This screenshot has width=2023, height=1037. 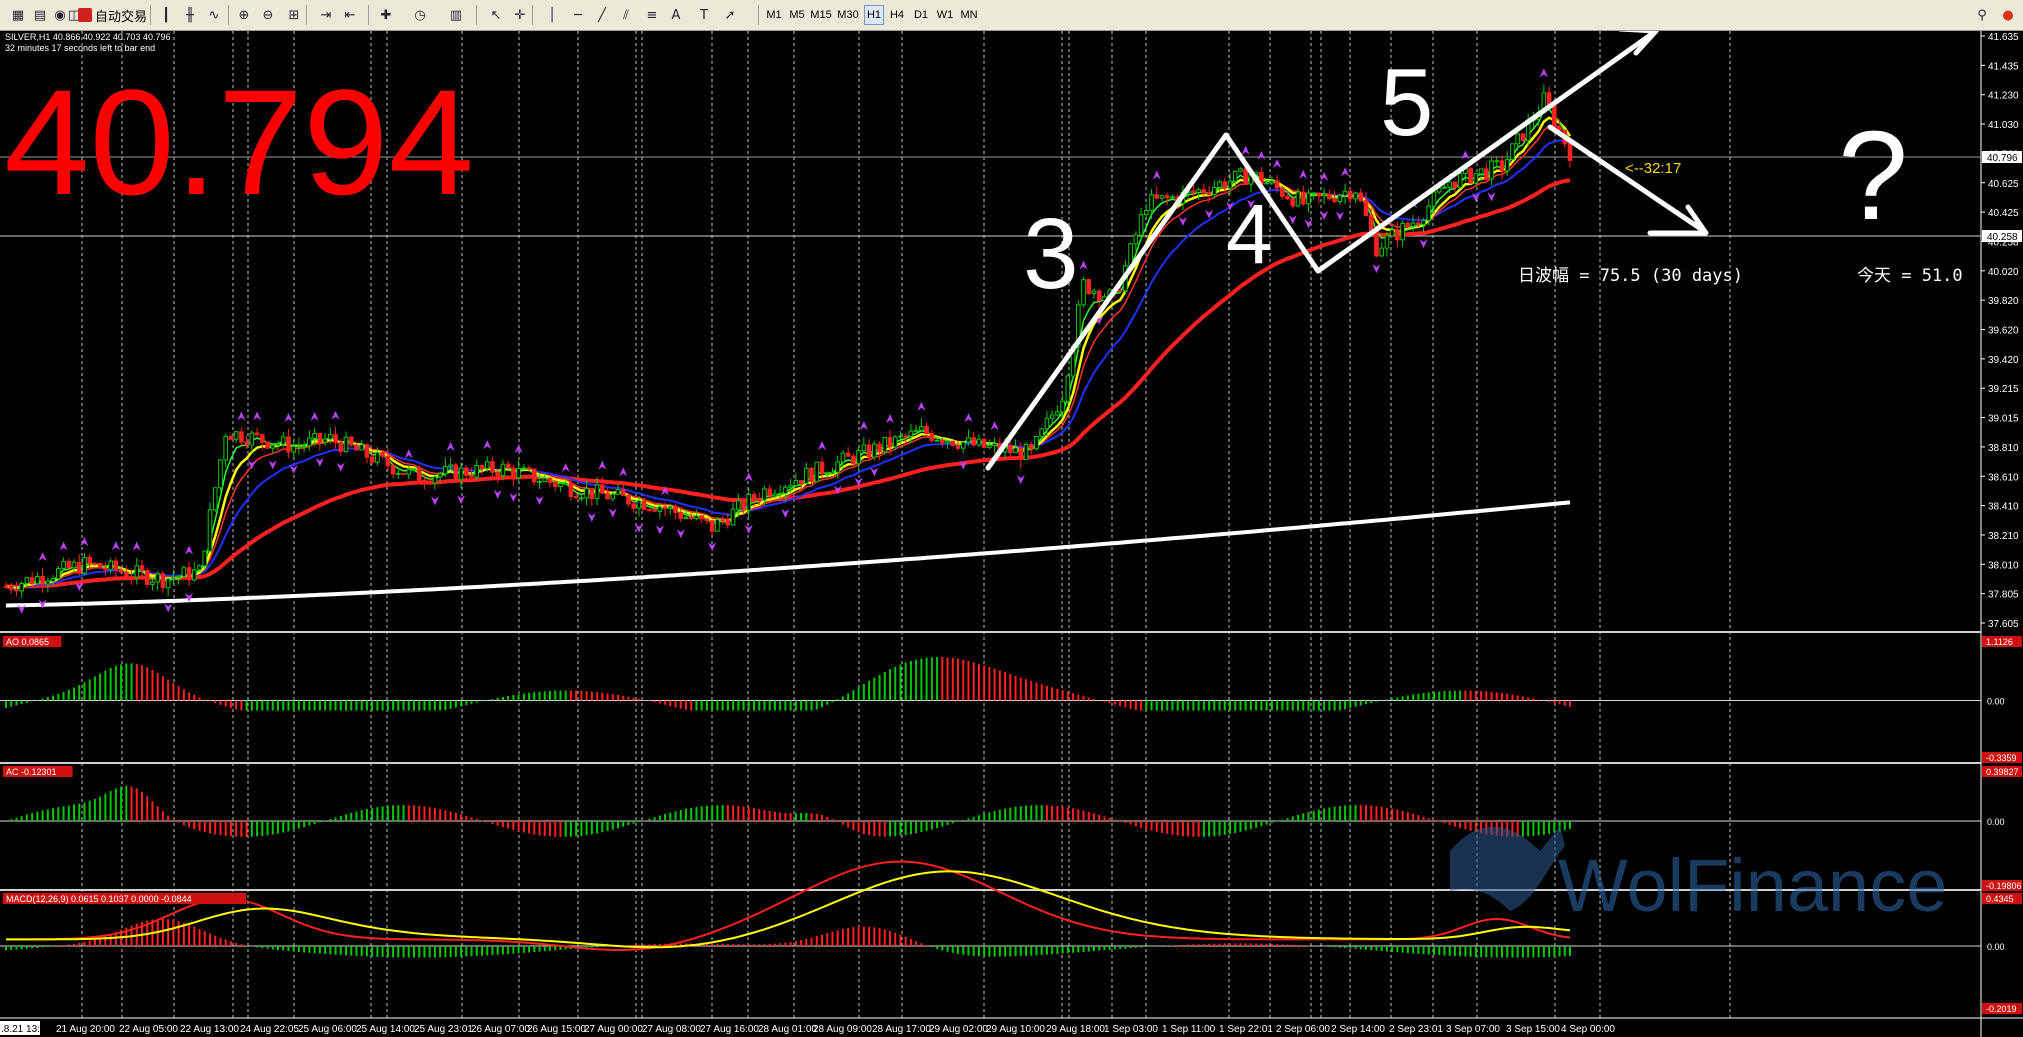 What do you see at coordinates (552, 15) in the screenshot?
I see `vertical-line-icon: │` at bounding box center [552, 15].